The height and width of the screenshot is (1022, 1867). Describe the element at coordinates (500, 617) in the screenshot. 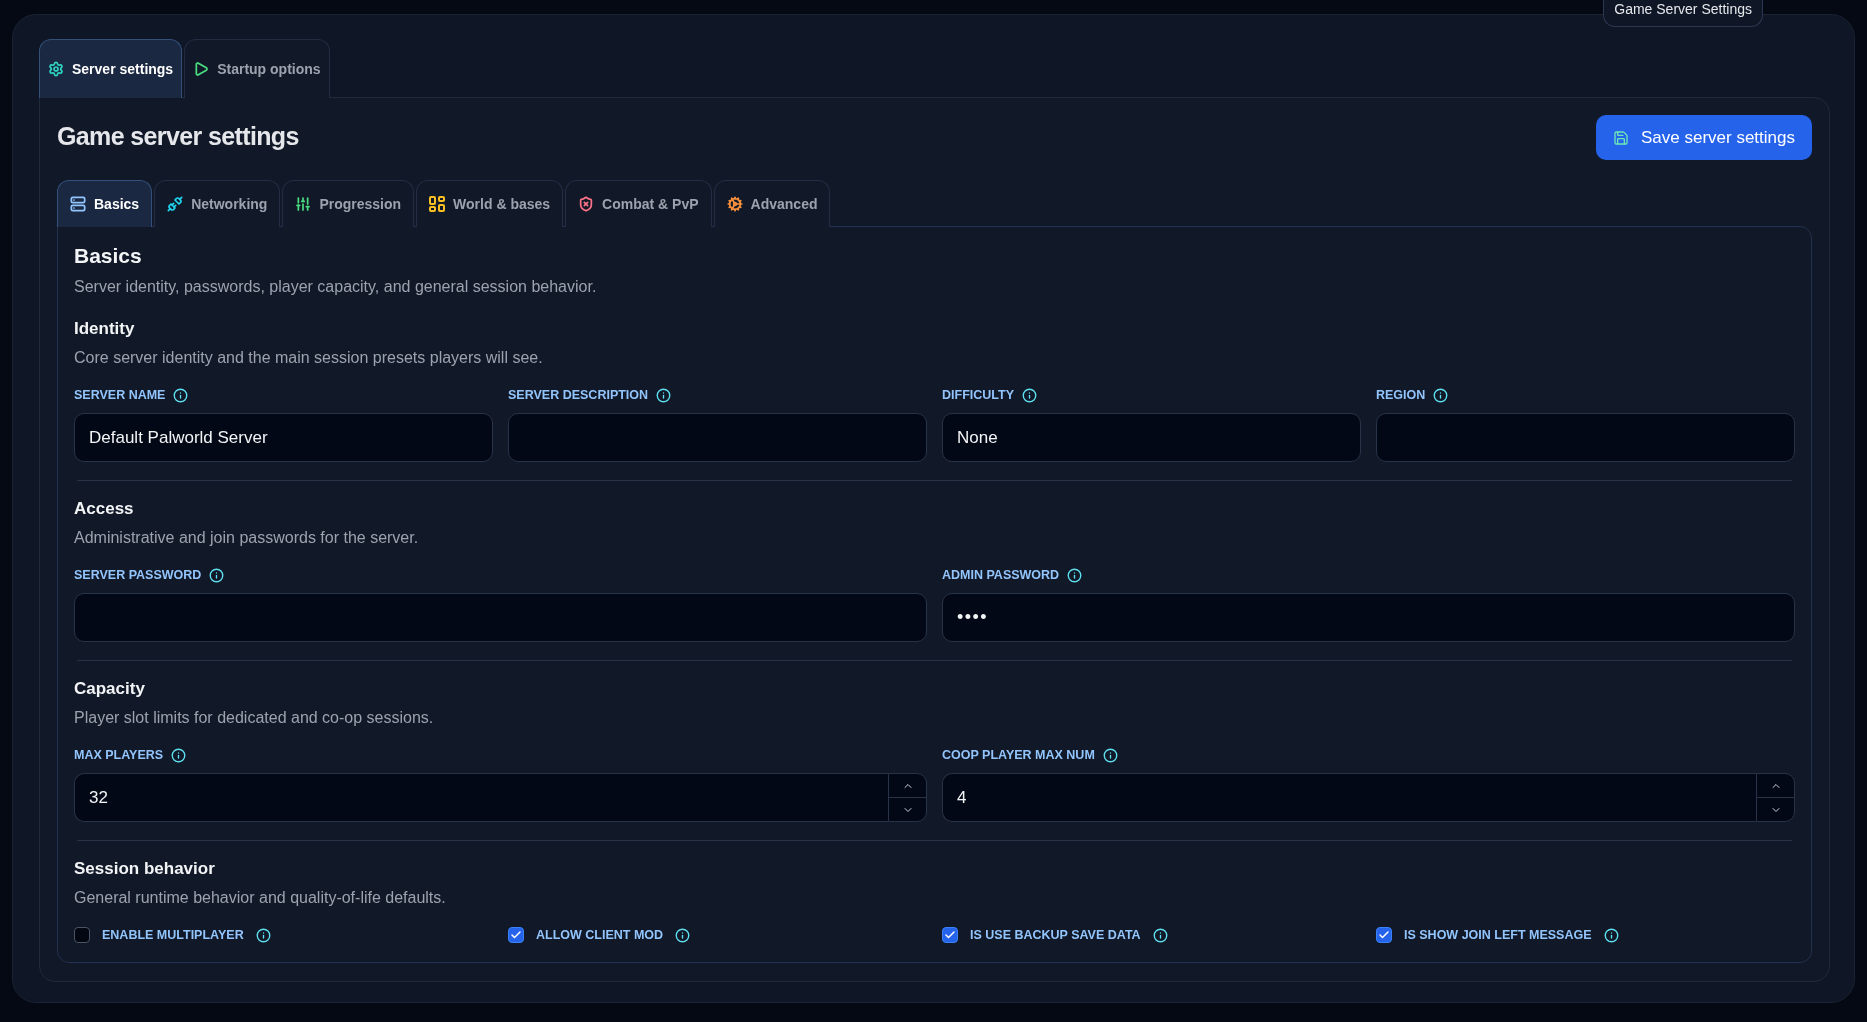

I see `password-field` at that location.